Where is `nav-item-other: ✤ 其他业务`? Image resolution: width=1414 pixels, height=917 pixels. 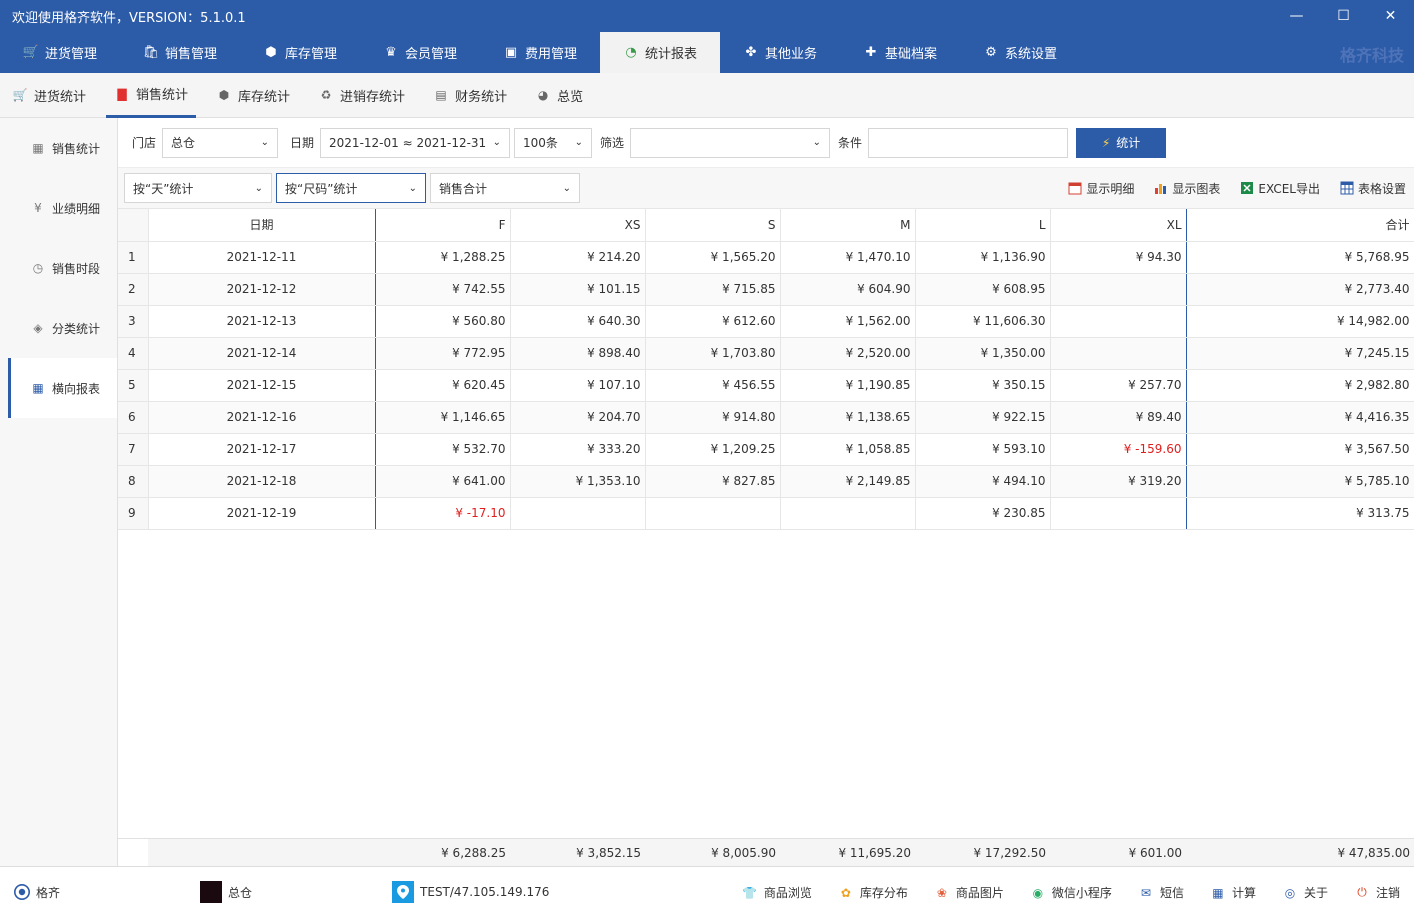
nav-item-other: ✤ 其他业务 is located at coordinates (780, 52).